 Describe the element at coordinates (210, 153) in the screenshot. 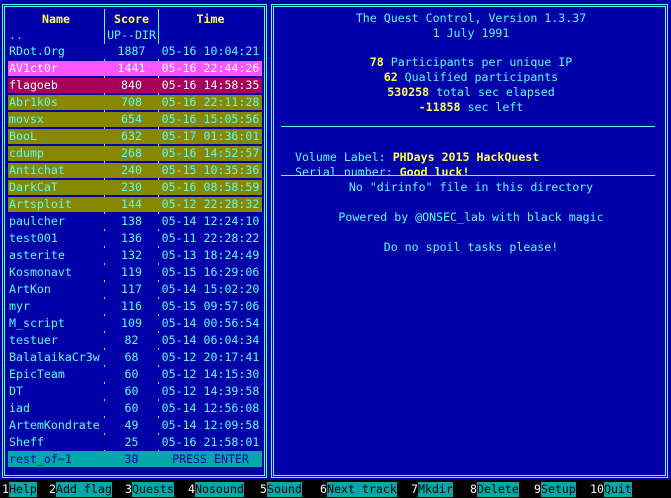

I see `participant-time: 05-16 14:52:57` at that location.